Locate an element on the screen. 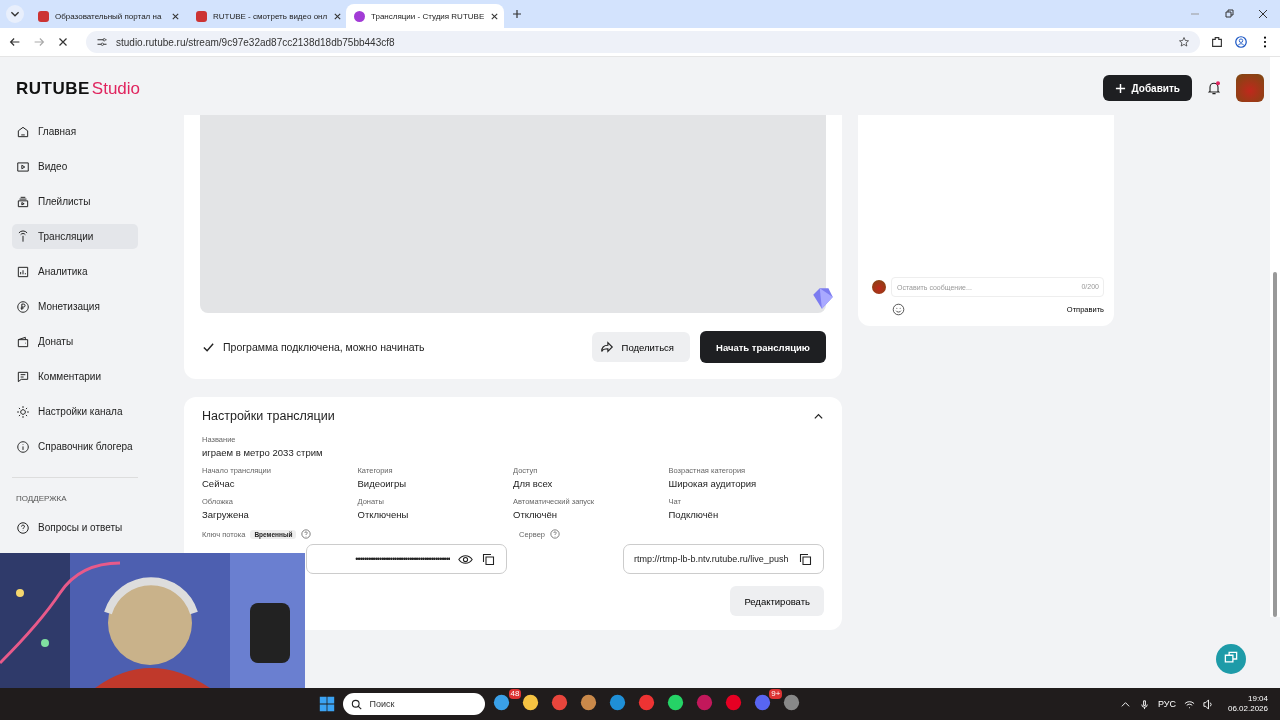 Image resolution: width=1280 pixels, height=720 pixels. sidebar-item: Комментарии is located at coordinates (75, 376).